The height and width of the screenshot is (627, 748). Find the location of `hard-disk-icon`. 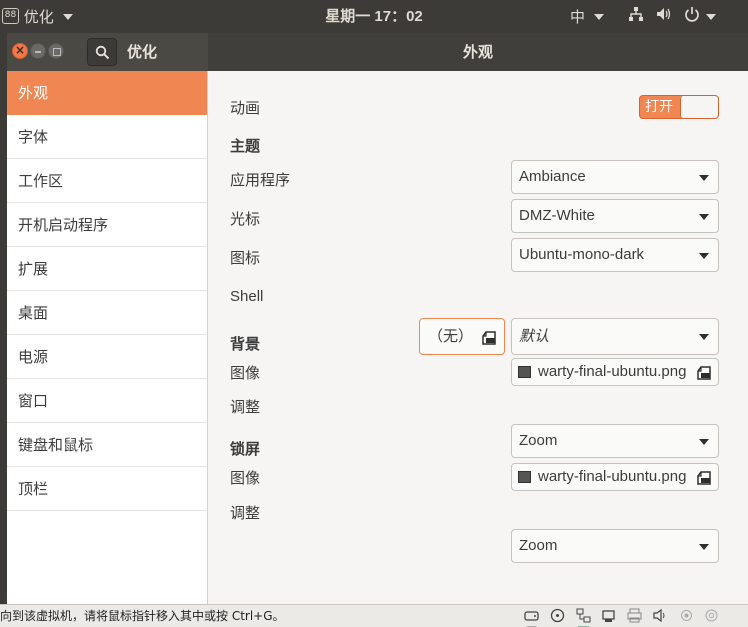

hard-disk-icon is located at coordinates (531, 615).